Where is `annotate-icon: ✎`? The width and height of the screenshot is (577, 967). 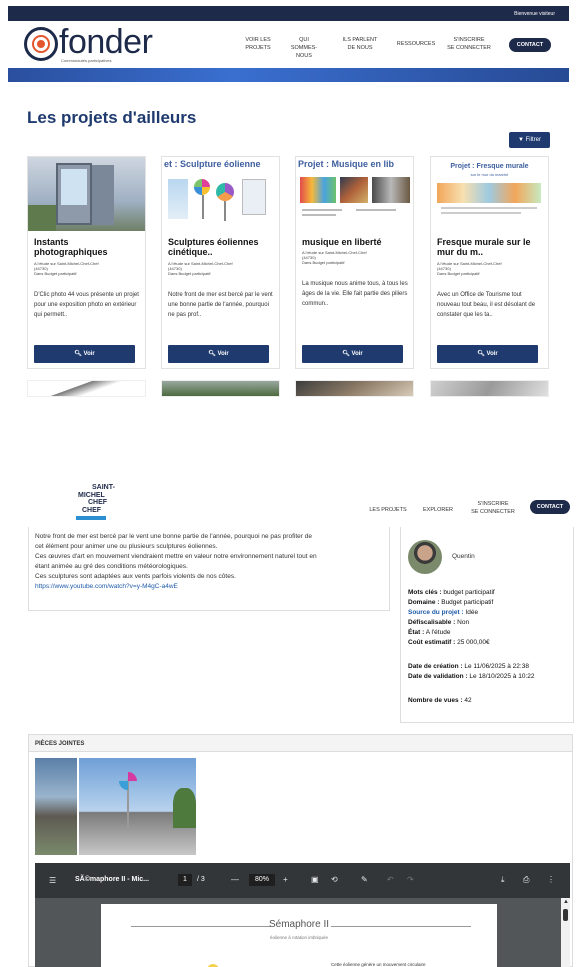
annotate-icon: ✎ is located at coordinates (364, 879).